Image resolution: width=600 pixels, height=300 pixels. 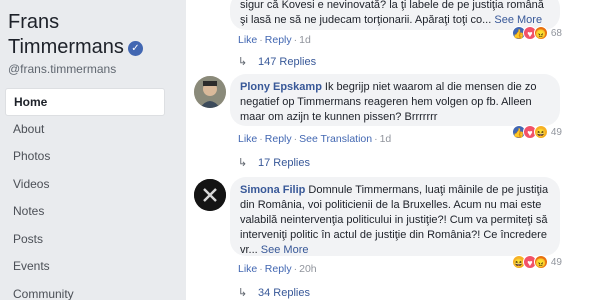 I want to click on sidebar-item-photos: Photos, so click(x=85, y=157).